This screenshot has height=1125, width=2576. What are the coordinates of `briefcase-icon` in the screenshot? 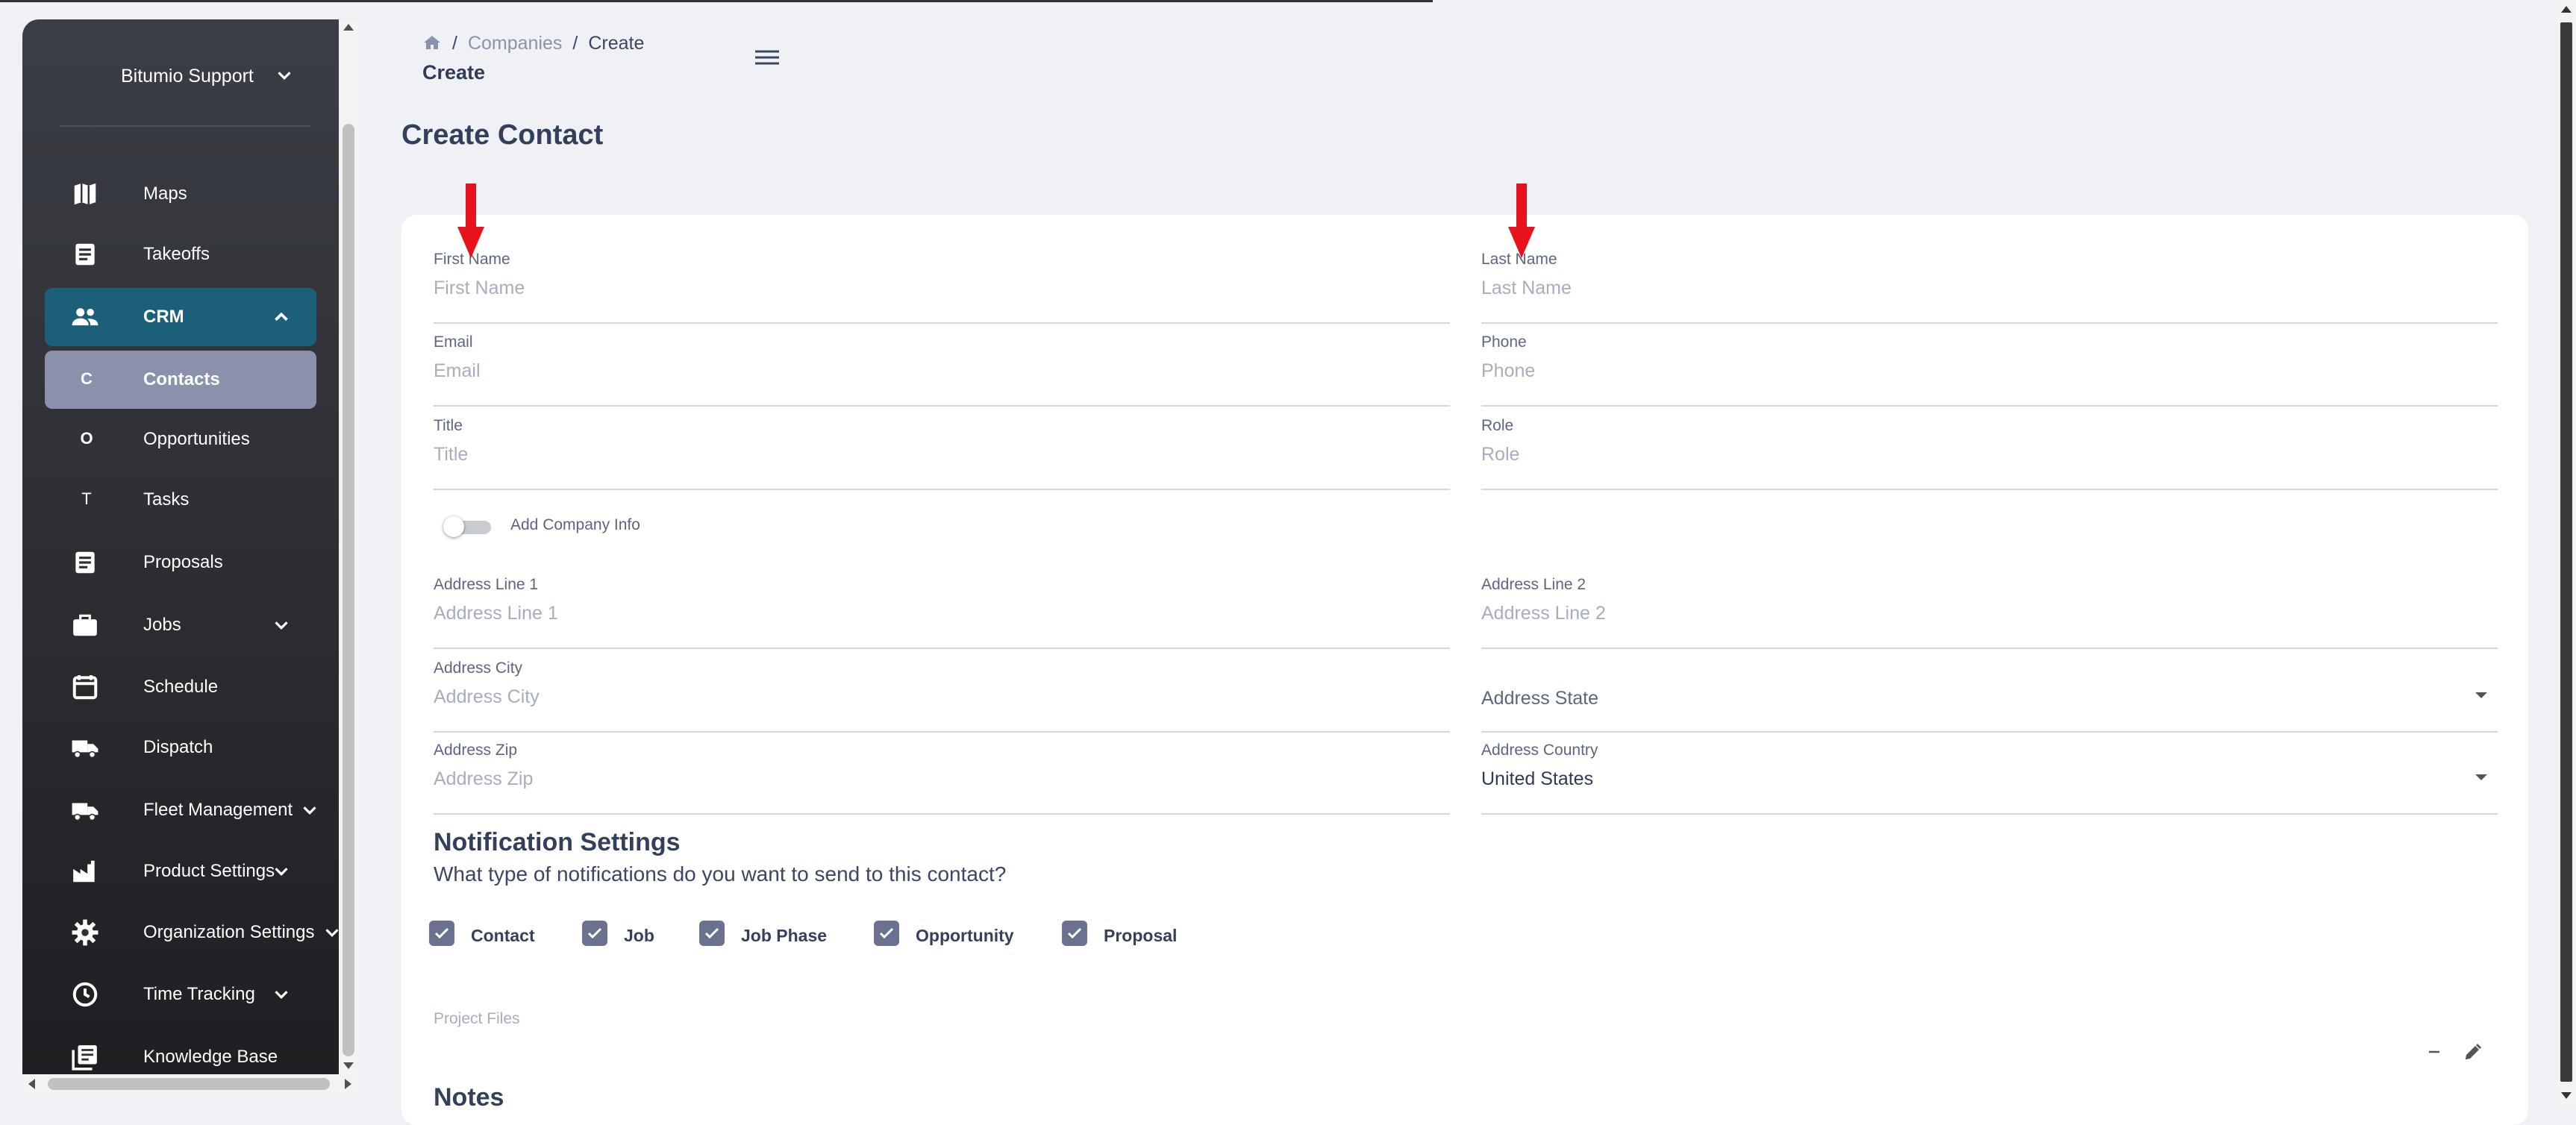 It's located at (85, 625).